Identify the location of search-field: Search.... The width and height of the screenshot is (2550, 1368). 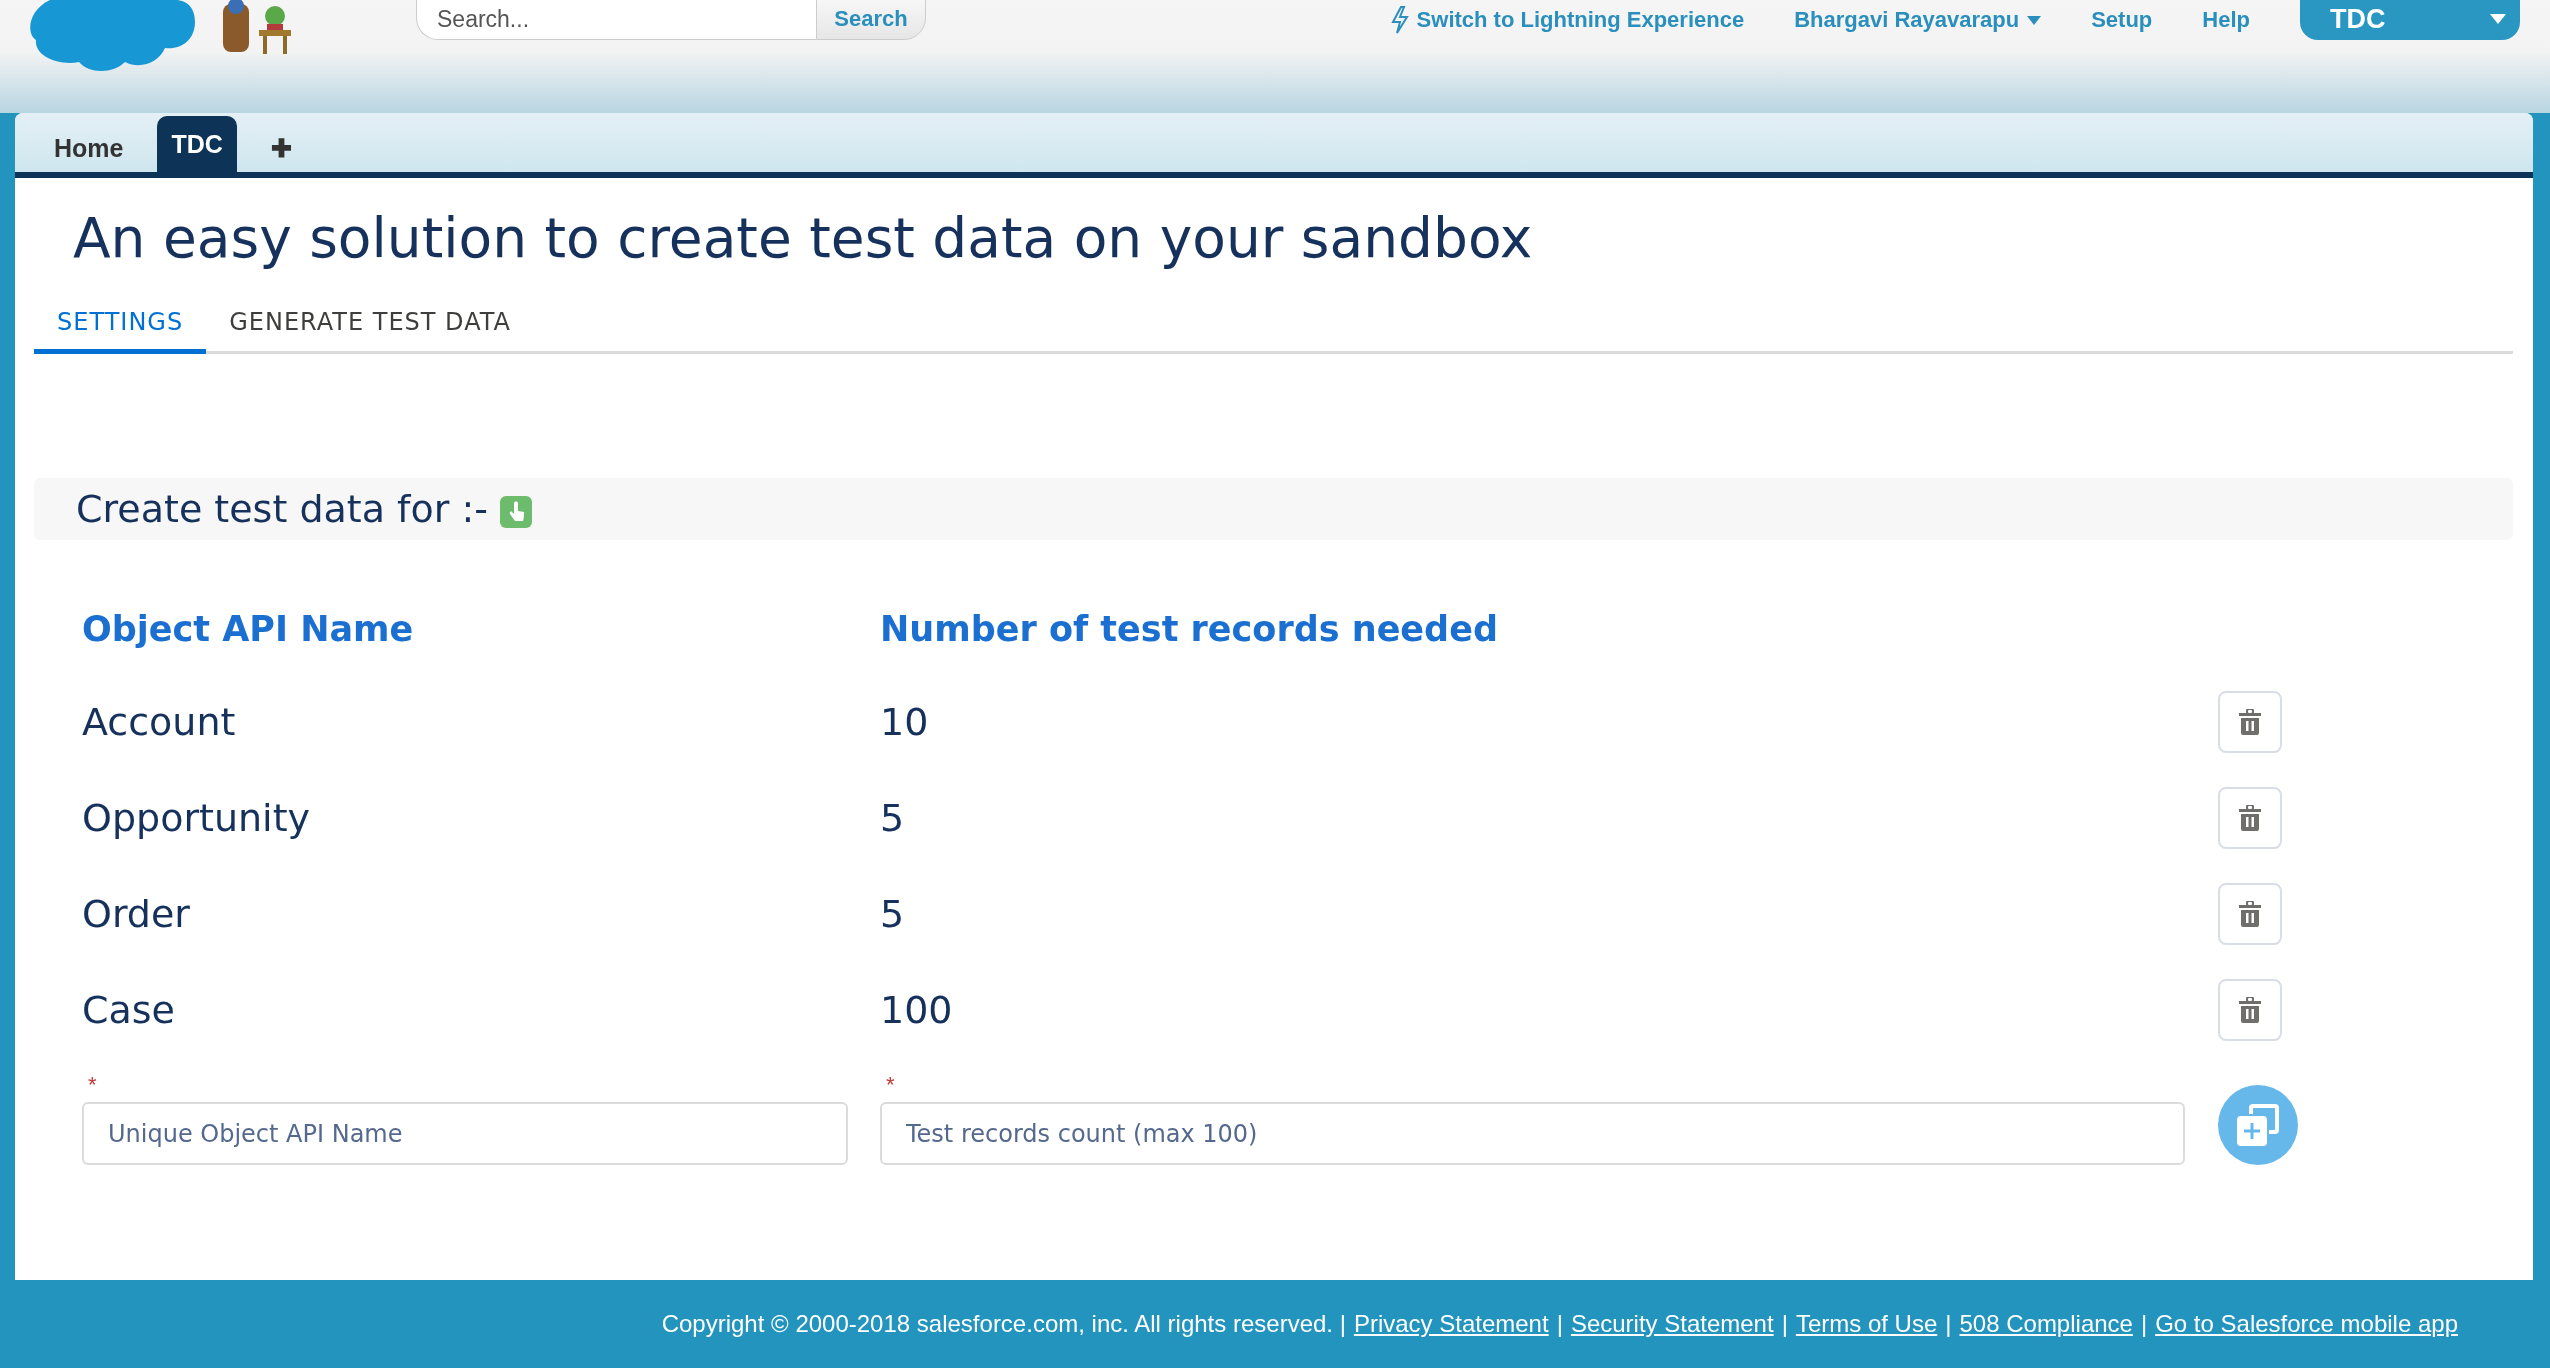
(616, 20).